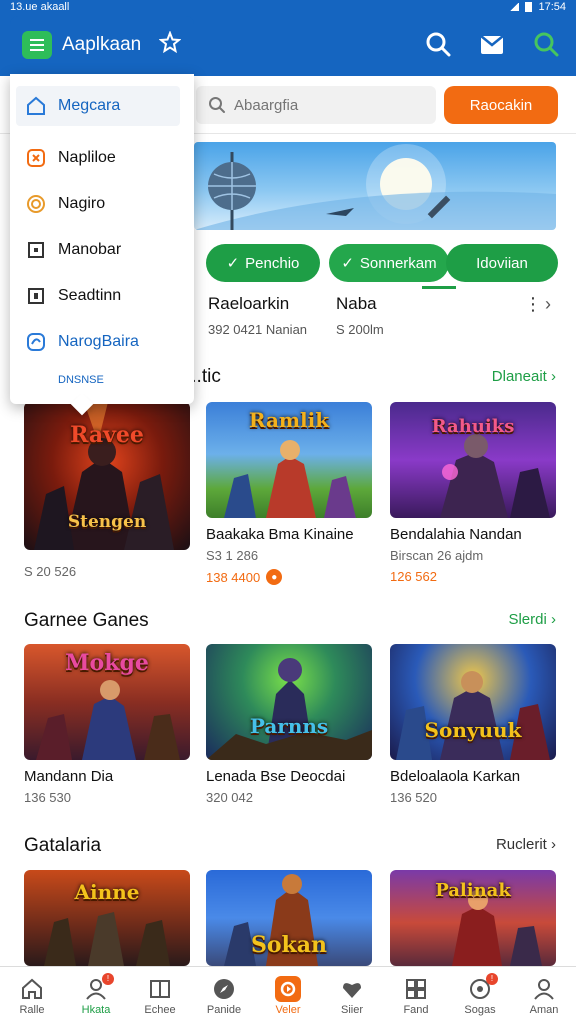 Image resolution: width=576 pixels, height=1024 pixels. What do you see at coordinates (69, 776) in the screenshot?
I see `game-name: Mandann Dia` at bounding box center [69, 776].